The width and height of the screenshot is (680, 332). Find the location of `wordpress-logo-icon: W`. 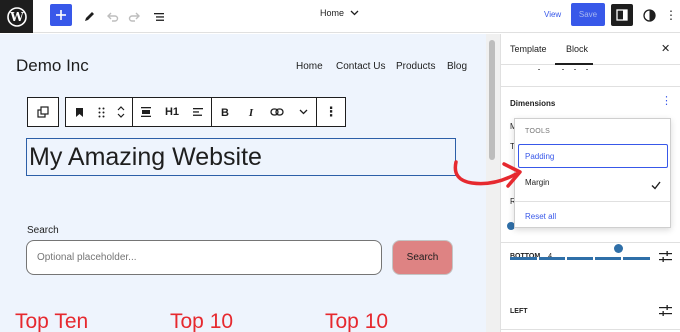

wordpress-logo-icon: W is located at coordinates (16, 16).